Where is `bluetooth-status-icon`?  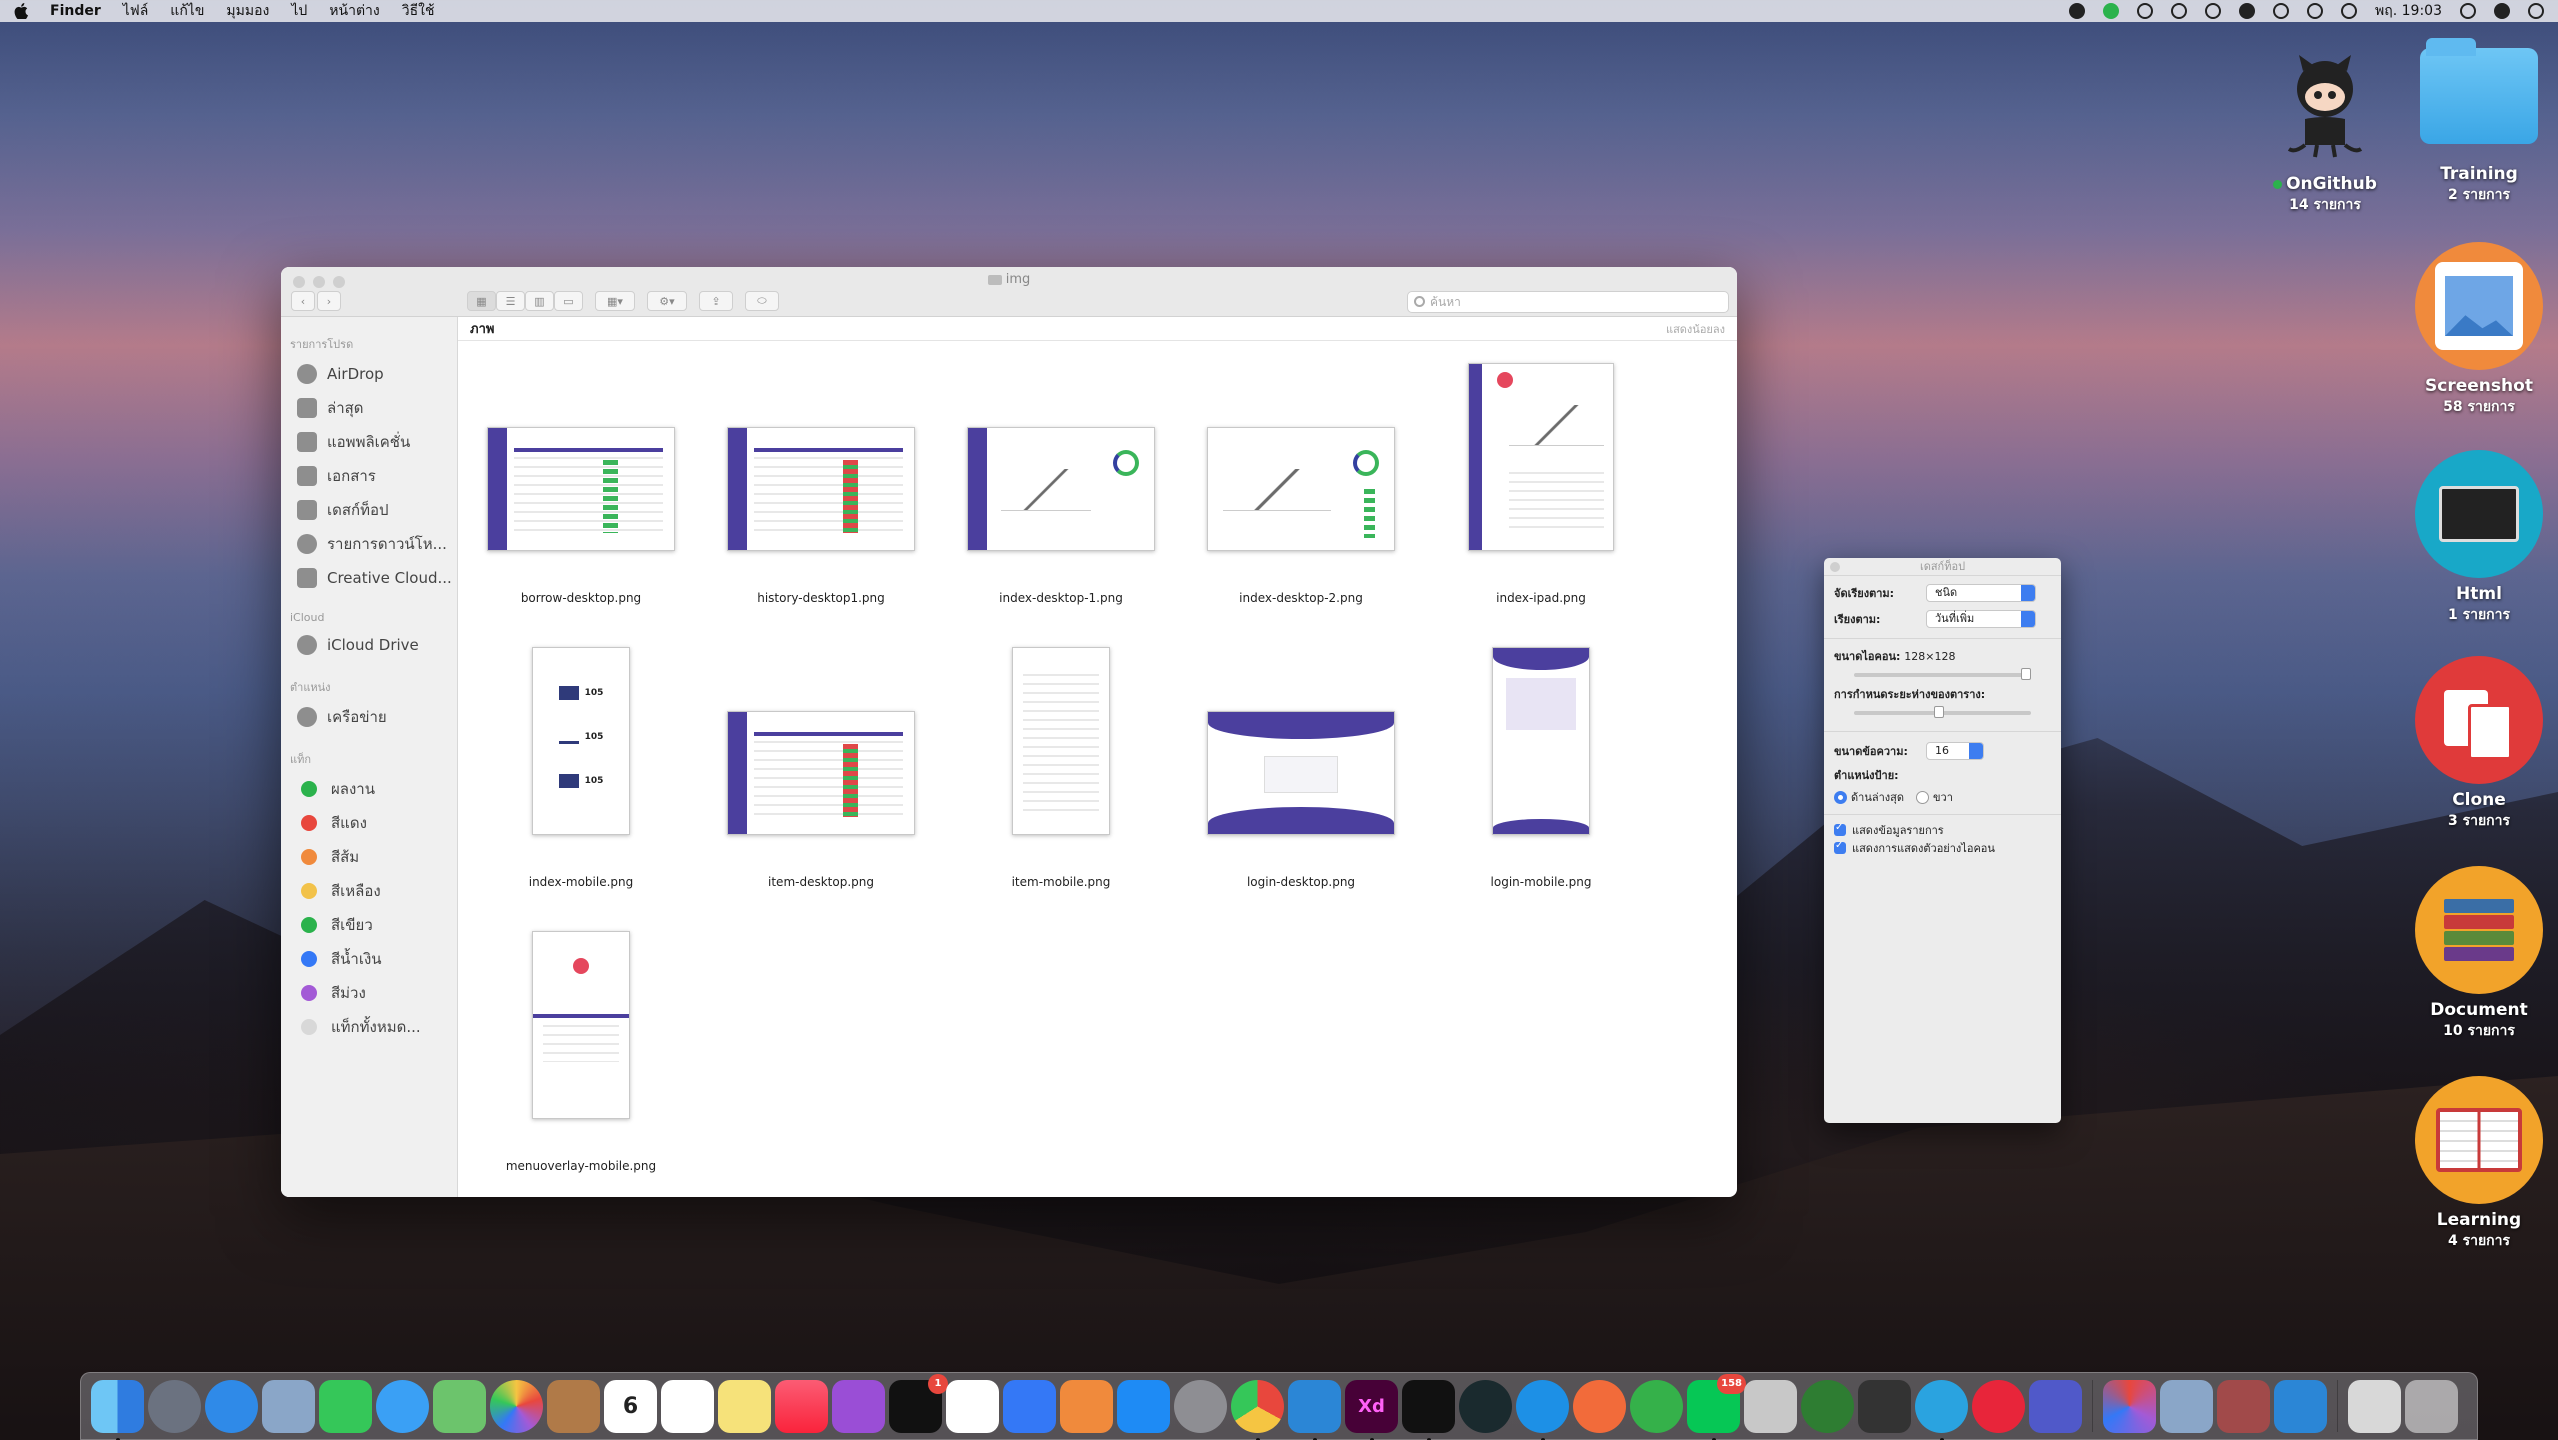
bluetooth-status-icon is located at coordinates (2213, 11).